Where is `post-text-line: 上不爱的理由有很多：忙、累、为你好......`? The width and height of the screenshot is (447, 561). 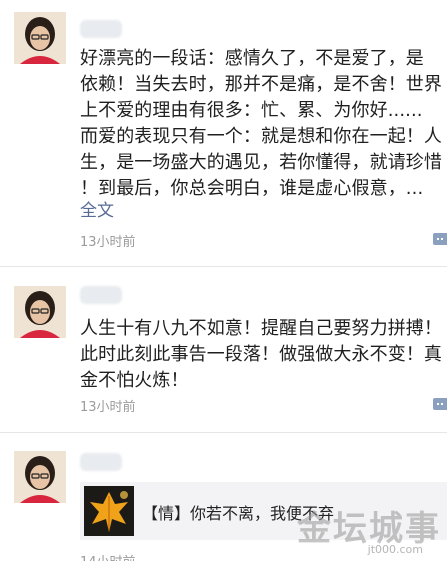
post-text-line: 上不爱的理由有很多：忙、累、为你好...... is located at coordinates (251, 110).